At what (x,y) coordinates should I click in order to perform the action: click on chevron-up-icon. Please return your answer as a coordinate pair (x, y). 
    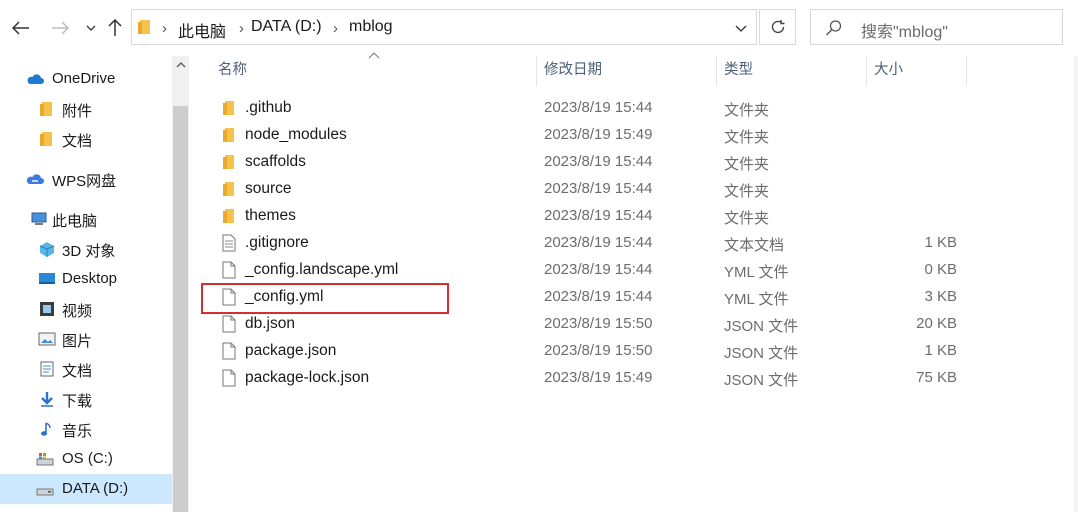
    Looking at the image, I should click on (180, 64).